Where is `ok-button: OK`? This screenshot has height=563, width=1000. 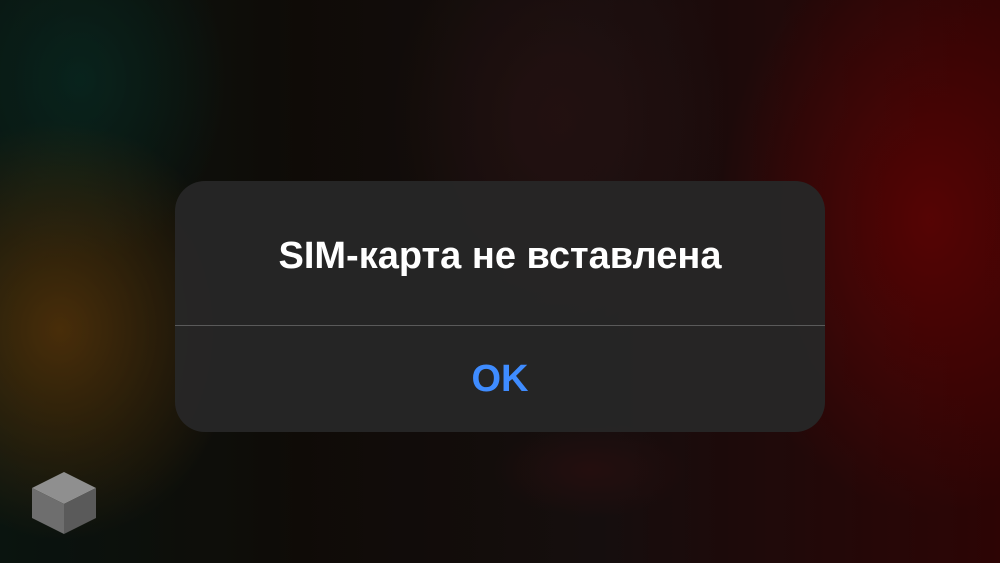
ok-button: OK is located at coordinates (500, 379).